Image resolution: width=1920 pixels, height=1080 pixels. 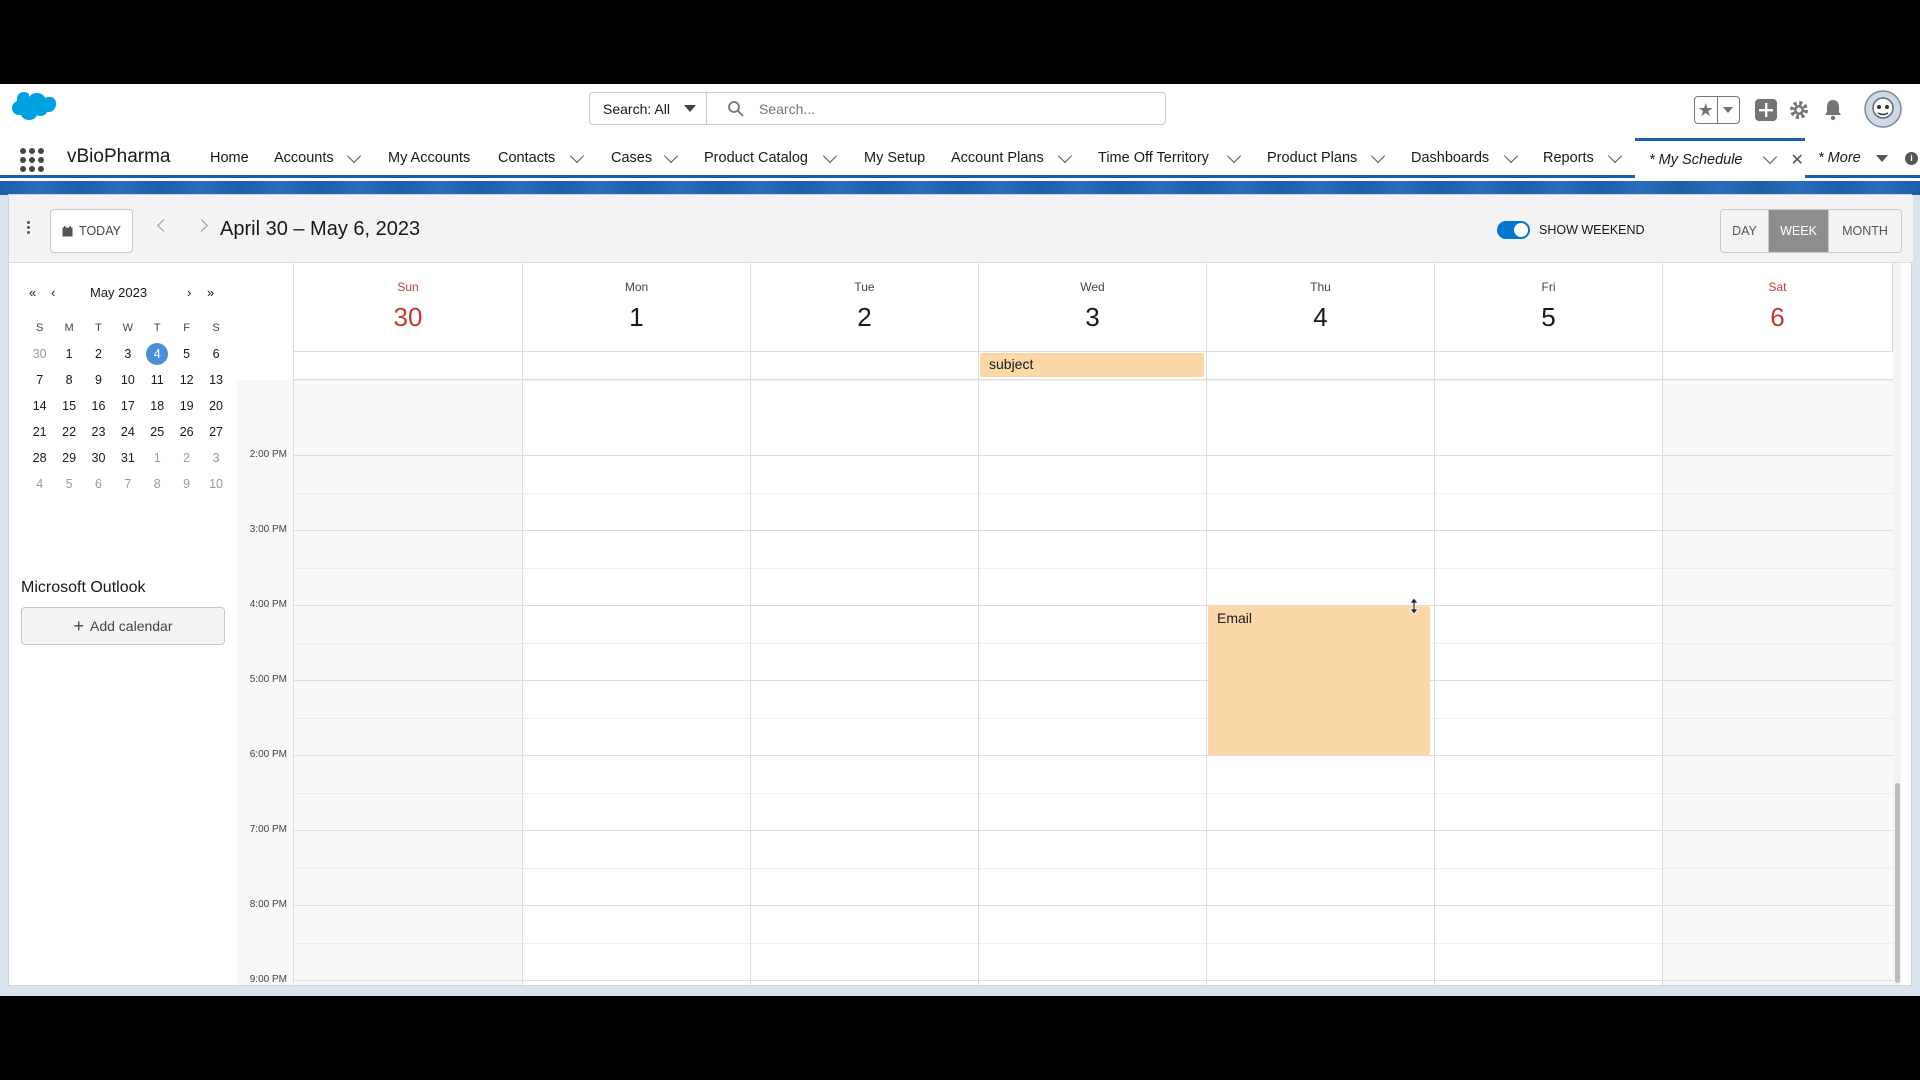 I want to click on nav-item-accounts: Accounts, so click(x=304, y=158).